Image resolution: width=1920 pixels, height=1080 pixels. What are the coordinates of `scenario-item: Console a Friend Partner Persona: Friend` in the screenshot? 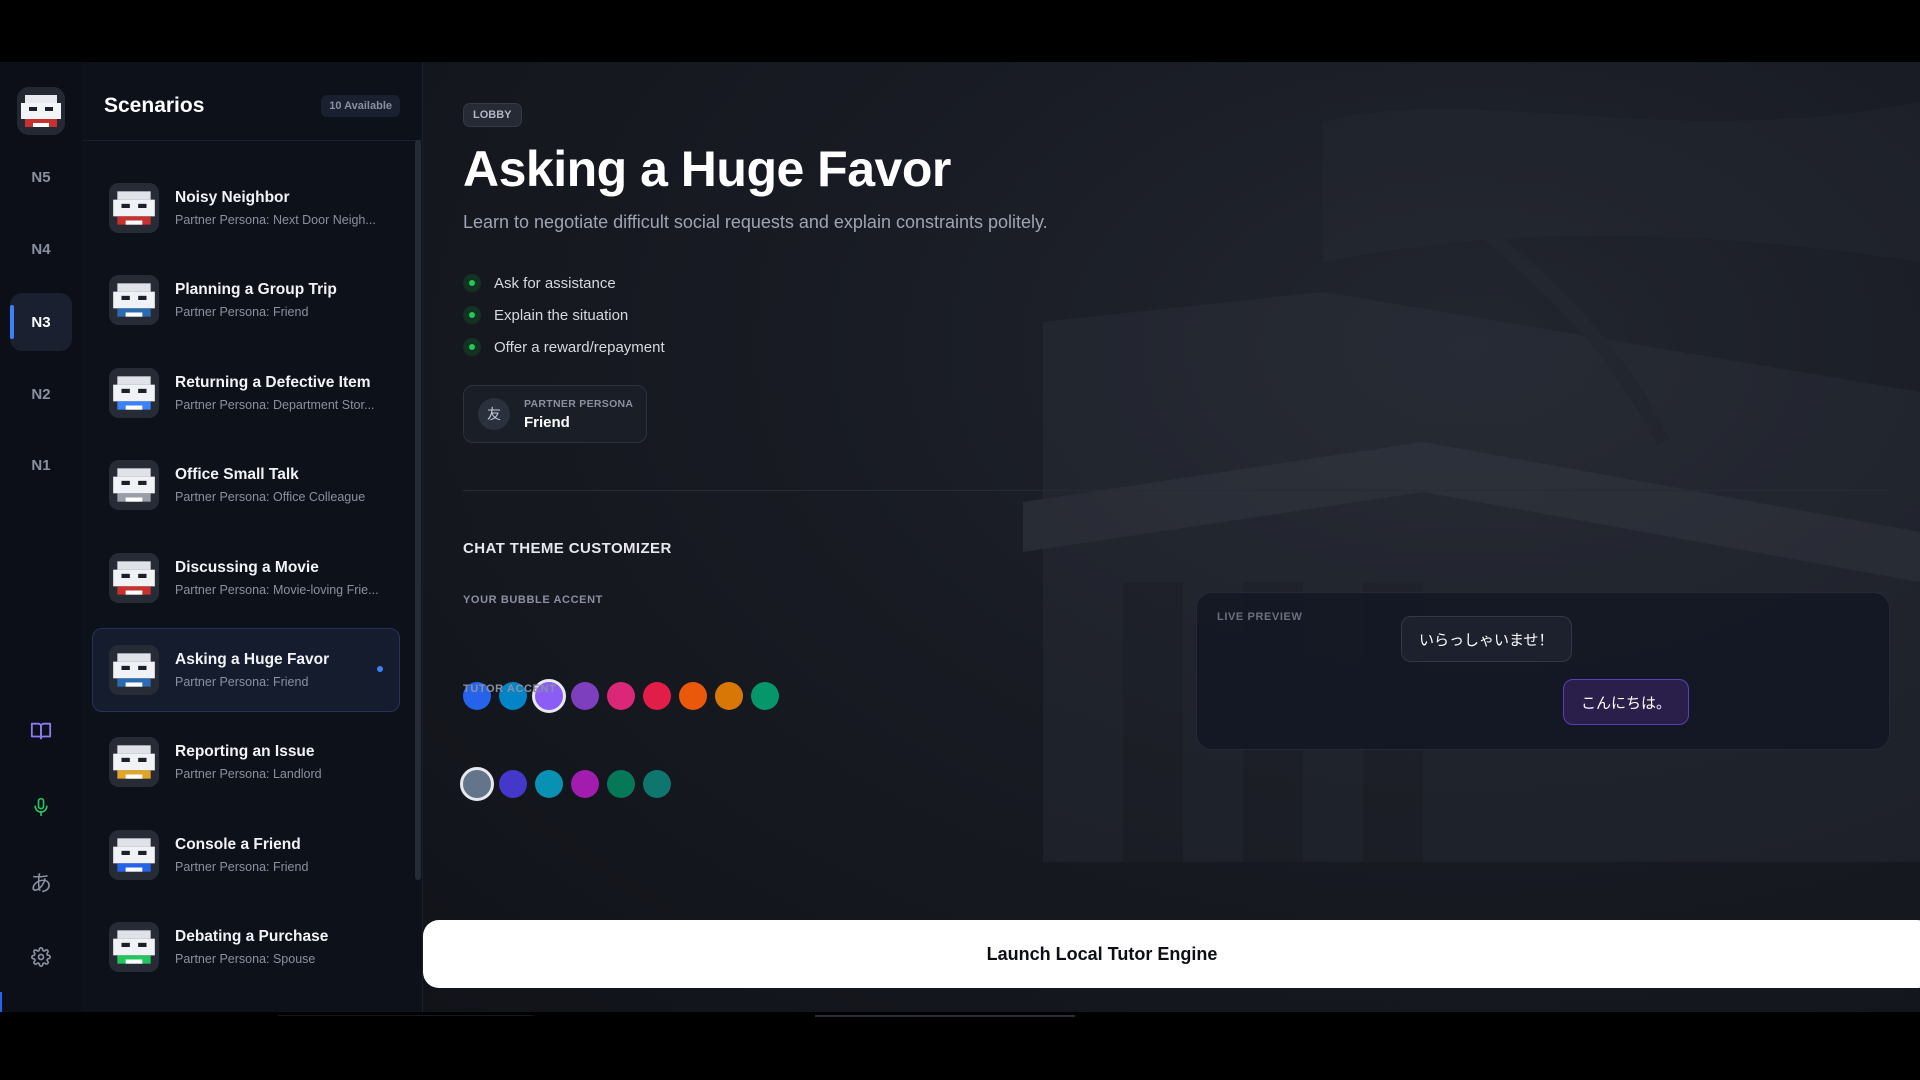 It's located at (246, 855).